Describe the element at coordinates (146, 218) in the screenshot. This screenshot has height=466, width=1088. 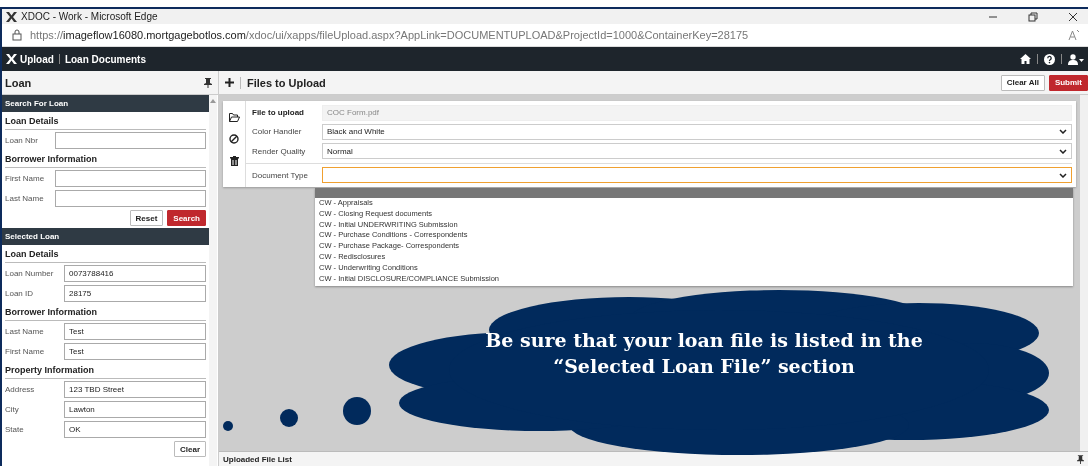
I see `action-button: Reset` at that location.